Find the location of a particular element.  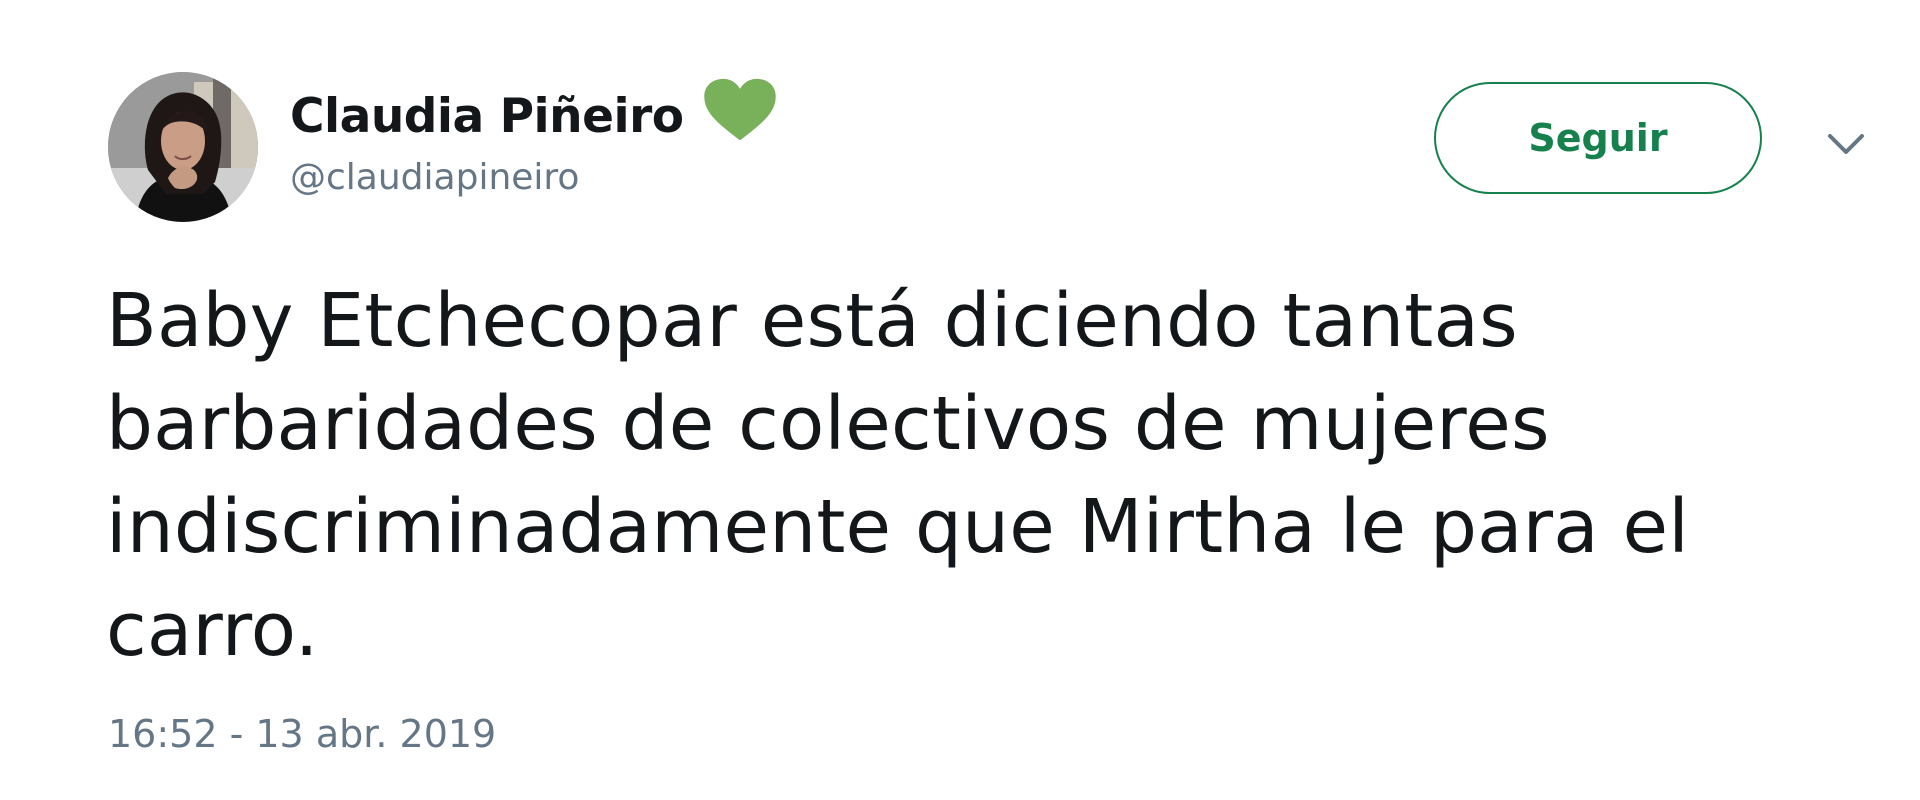

author-name-row: Claudia Piñeiro is located at coordinates (534, 116).